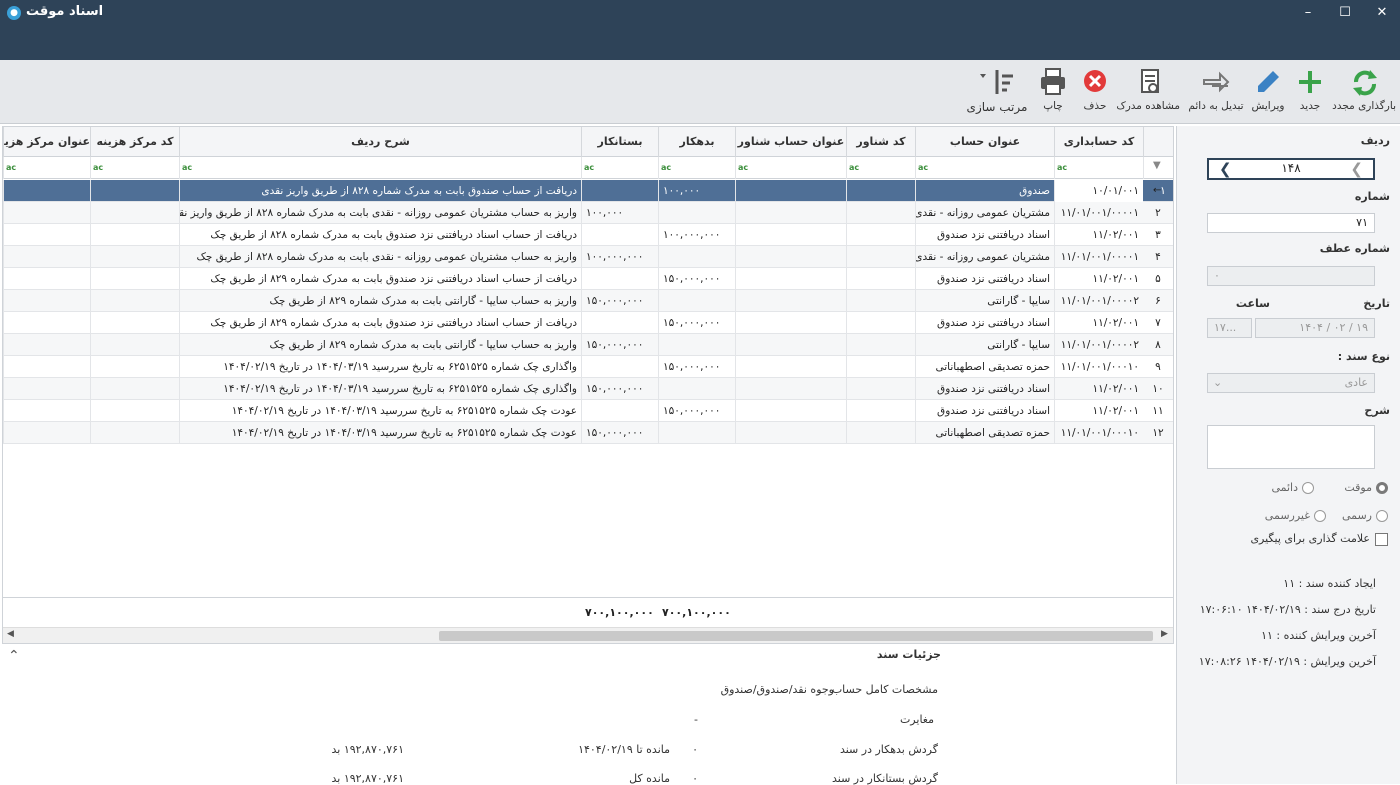 The height and width of the screenshot is (785, 1400). I want to click on header-float-code: کد شناور, so click(880, 142).